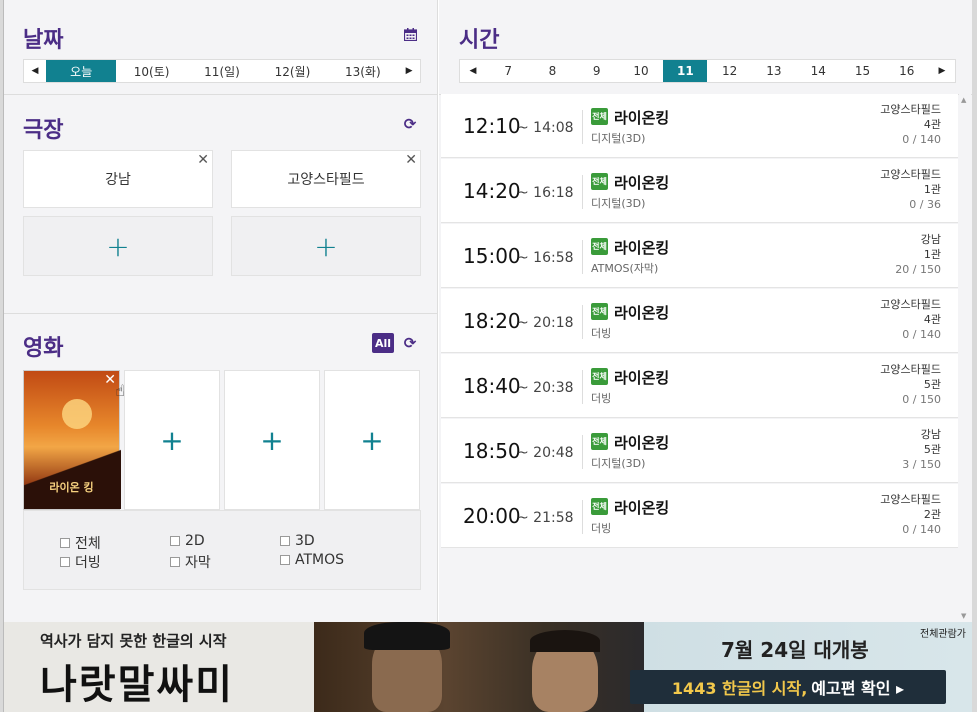 The height and width of the screenshot is (712, 977). What do you see at coordinates (943, 634) in the screenshot?
I see `banner-rating-label: 전체관람가` at bounding box center [943, 634].